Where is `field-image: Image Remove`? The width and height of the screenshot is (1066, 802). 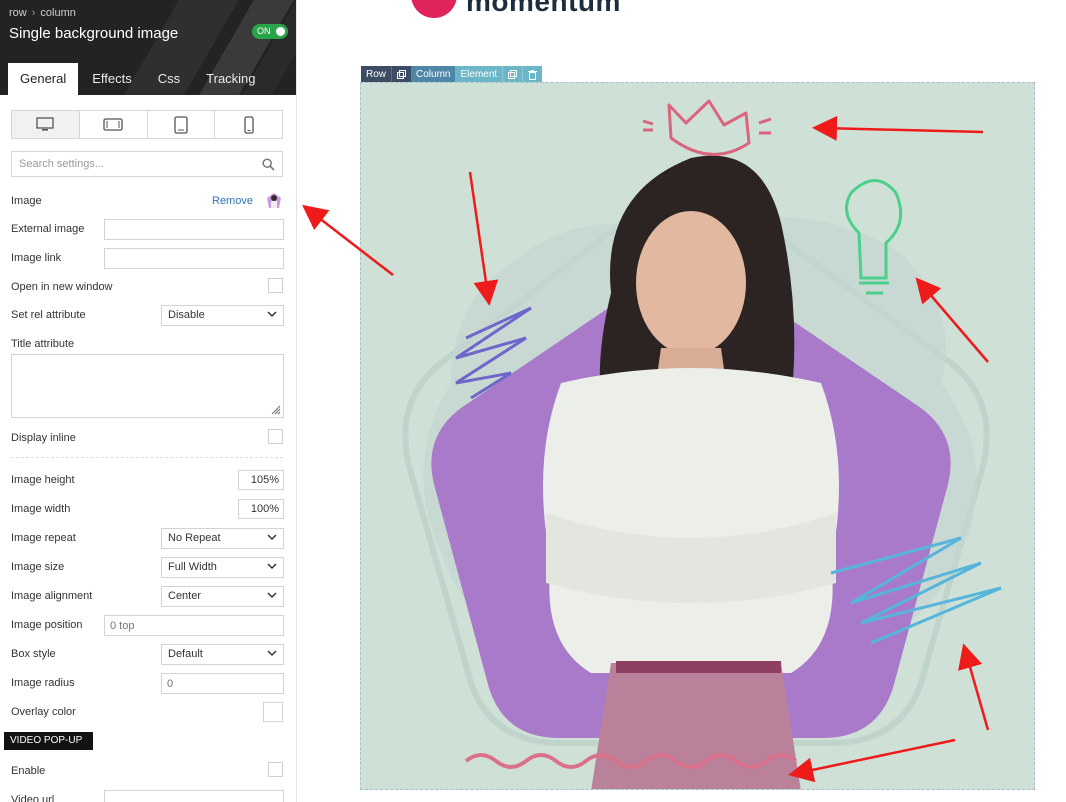
field-image: Image Remove is located at coordinates (147, 202).